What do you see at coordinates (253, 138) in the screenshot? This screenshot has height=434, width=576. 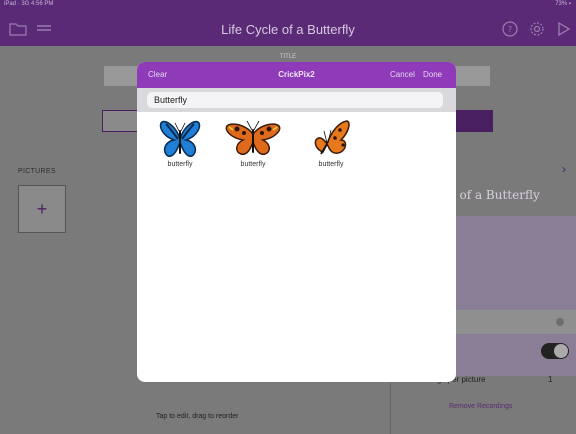 I see `tortoiseshell-butterfly-icon` at bounding box center [253, 138].